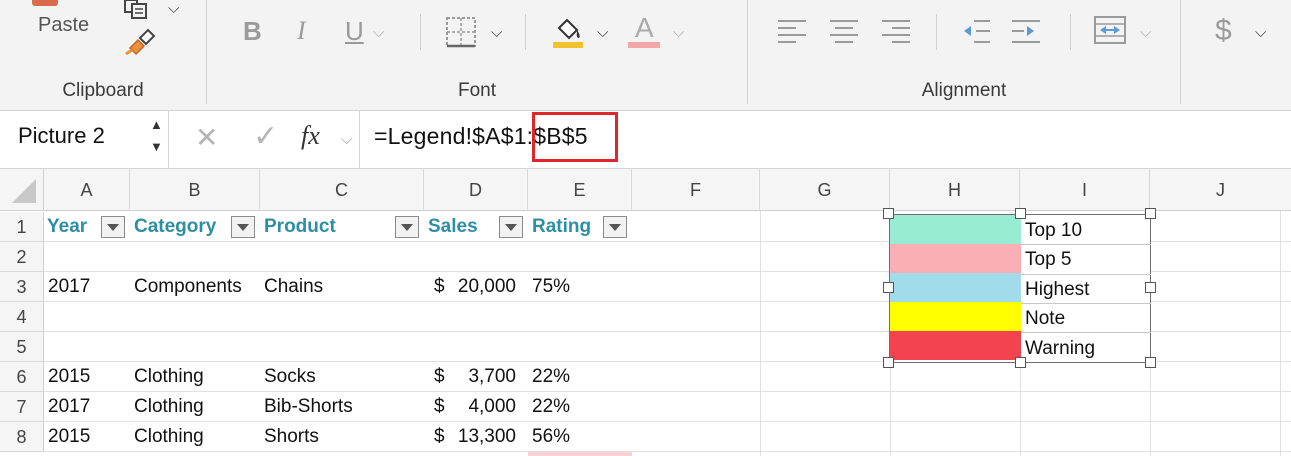 The height and width of the screenshot is (456, 1291). Describe the element at coordinates (69, 377) in the screenshot. I see `cell-a6-year: 2015` at that location.